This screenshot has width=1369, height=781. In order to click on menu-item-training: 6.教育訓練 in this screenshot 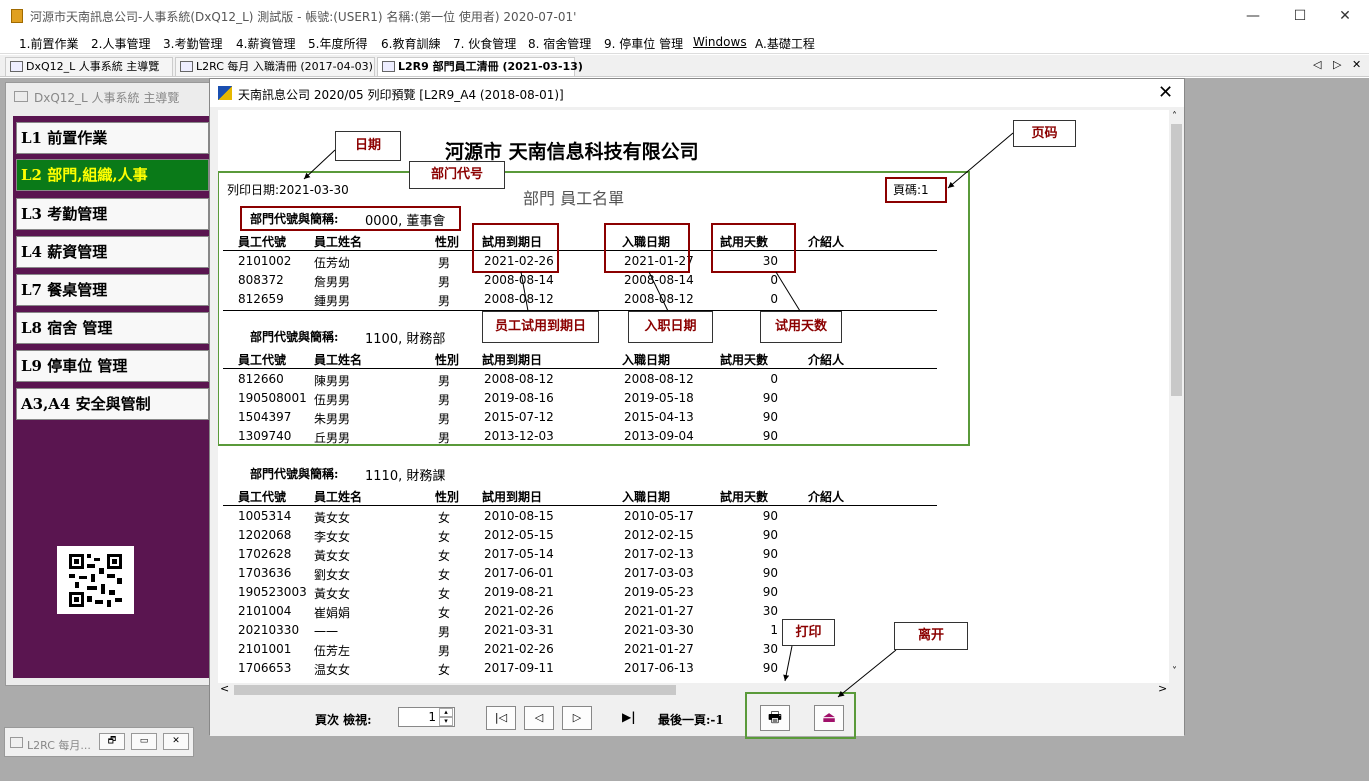, I will do `click(410, 43)`.